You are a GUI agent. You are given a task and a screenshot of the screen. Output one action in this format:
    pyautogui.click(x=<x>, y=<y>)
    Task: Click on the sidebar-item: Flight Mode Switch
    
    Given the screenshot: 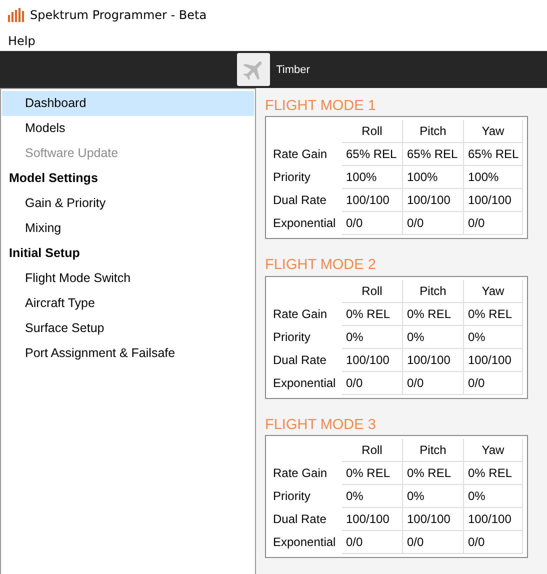 What is the action you would take?
    pyautogui.click(x=128, y=278)
    